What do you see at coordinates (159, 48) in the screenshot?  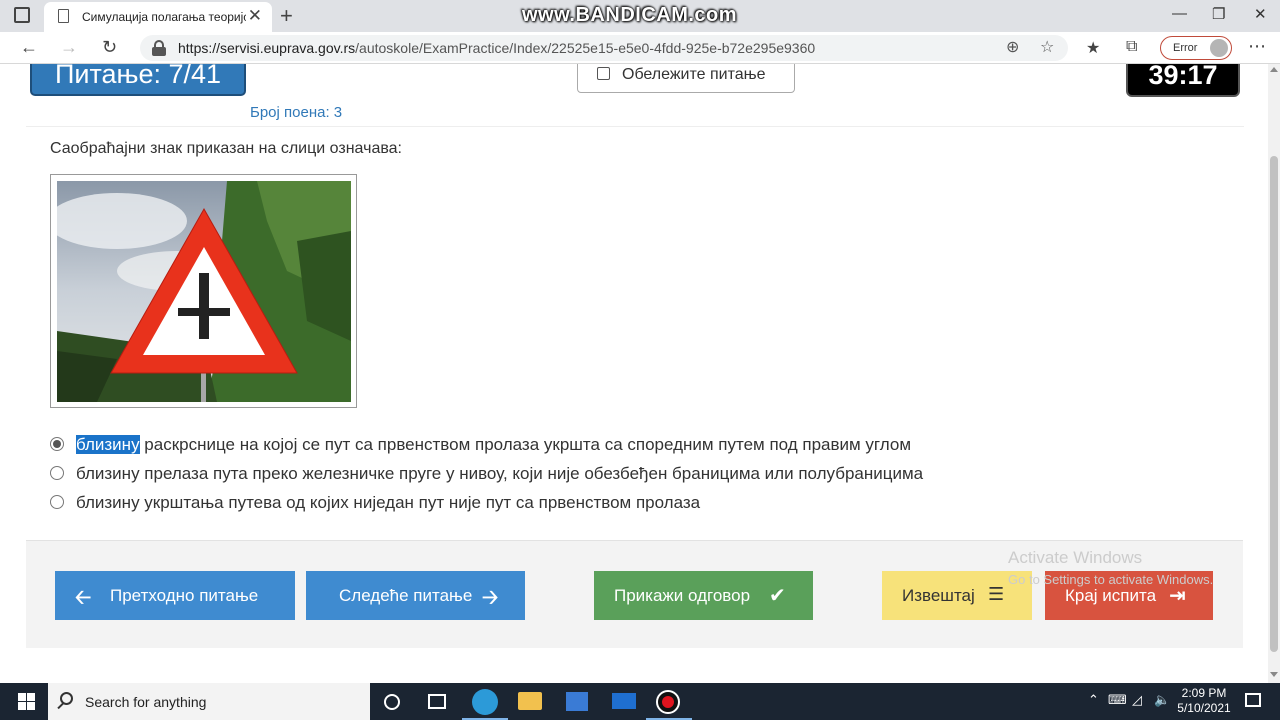 I see `lock-icon` at bounding box center [159, 48].